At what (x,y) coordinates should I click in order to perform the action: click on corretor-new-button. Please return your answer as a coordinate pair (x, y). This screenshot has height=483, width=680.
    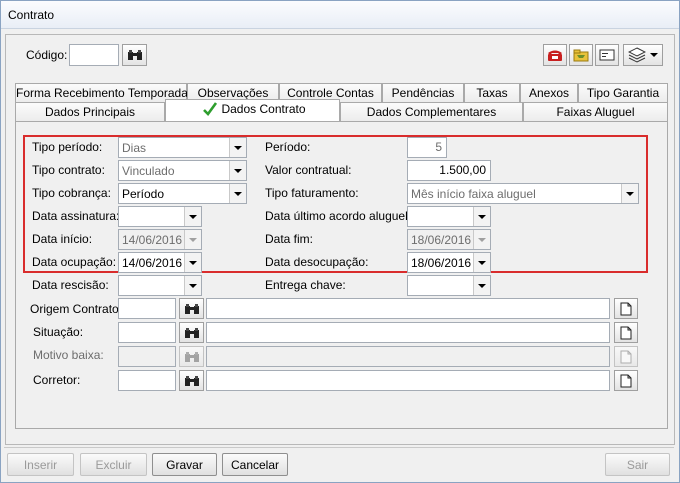
    Looking at the image, I should click on (626, 380).